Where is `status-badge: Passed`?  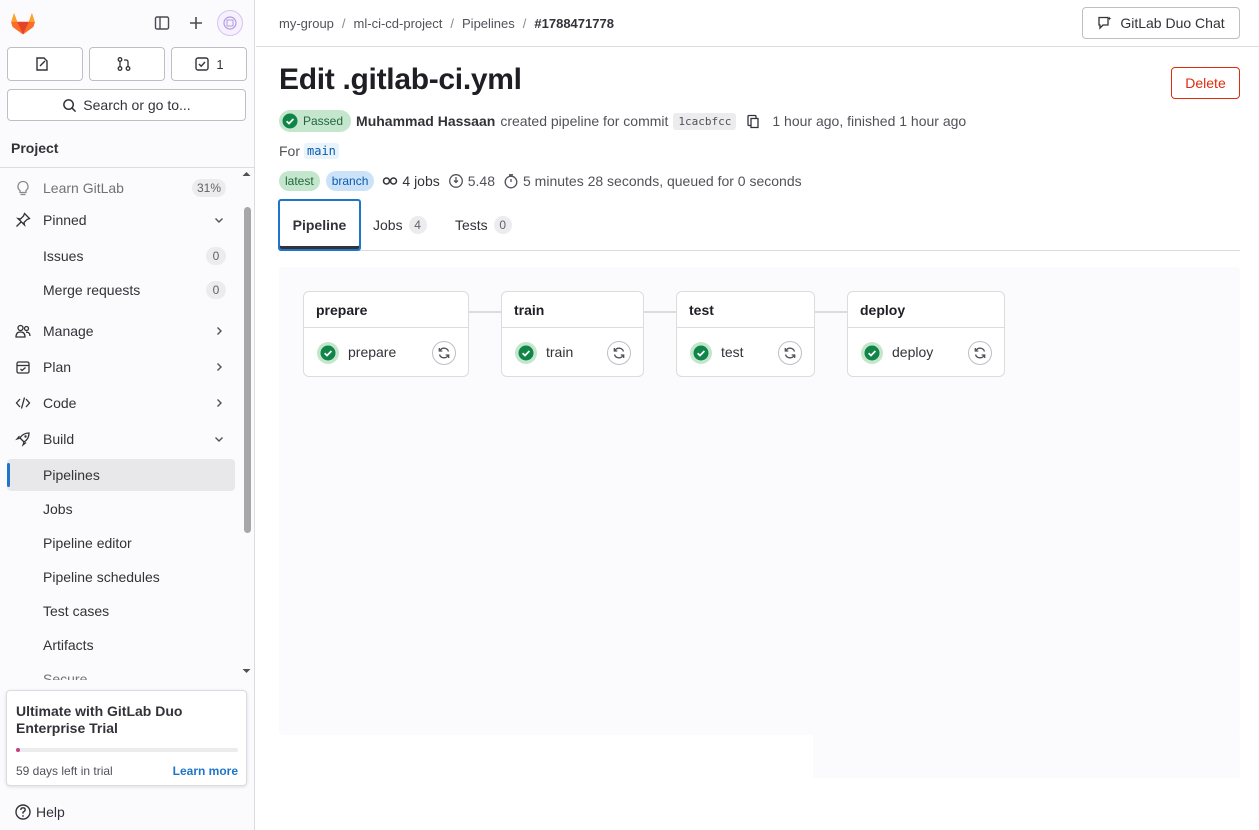 status-badge: Passed is located at coordinates (315, 121).